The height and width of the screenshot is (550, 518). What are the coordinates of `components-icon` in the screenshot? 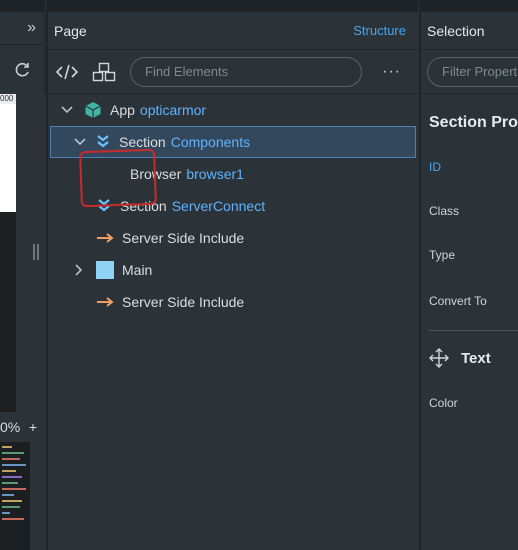 It's located at (104, 72).